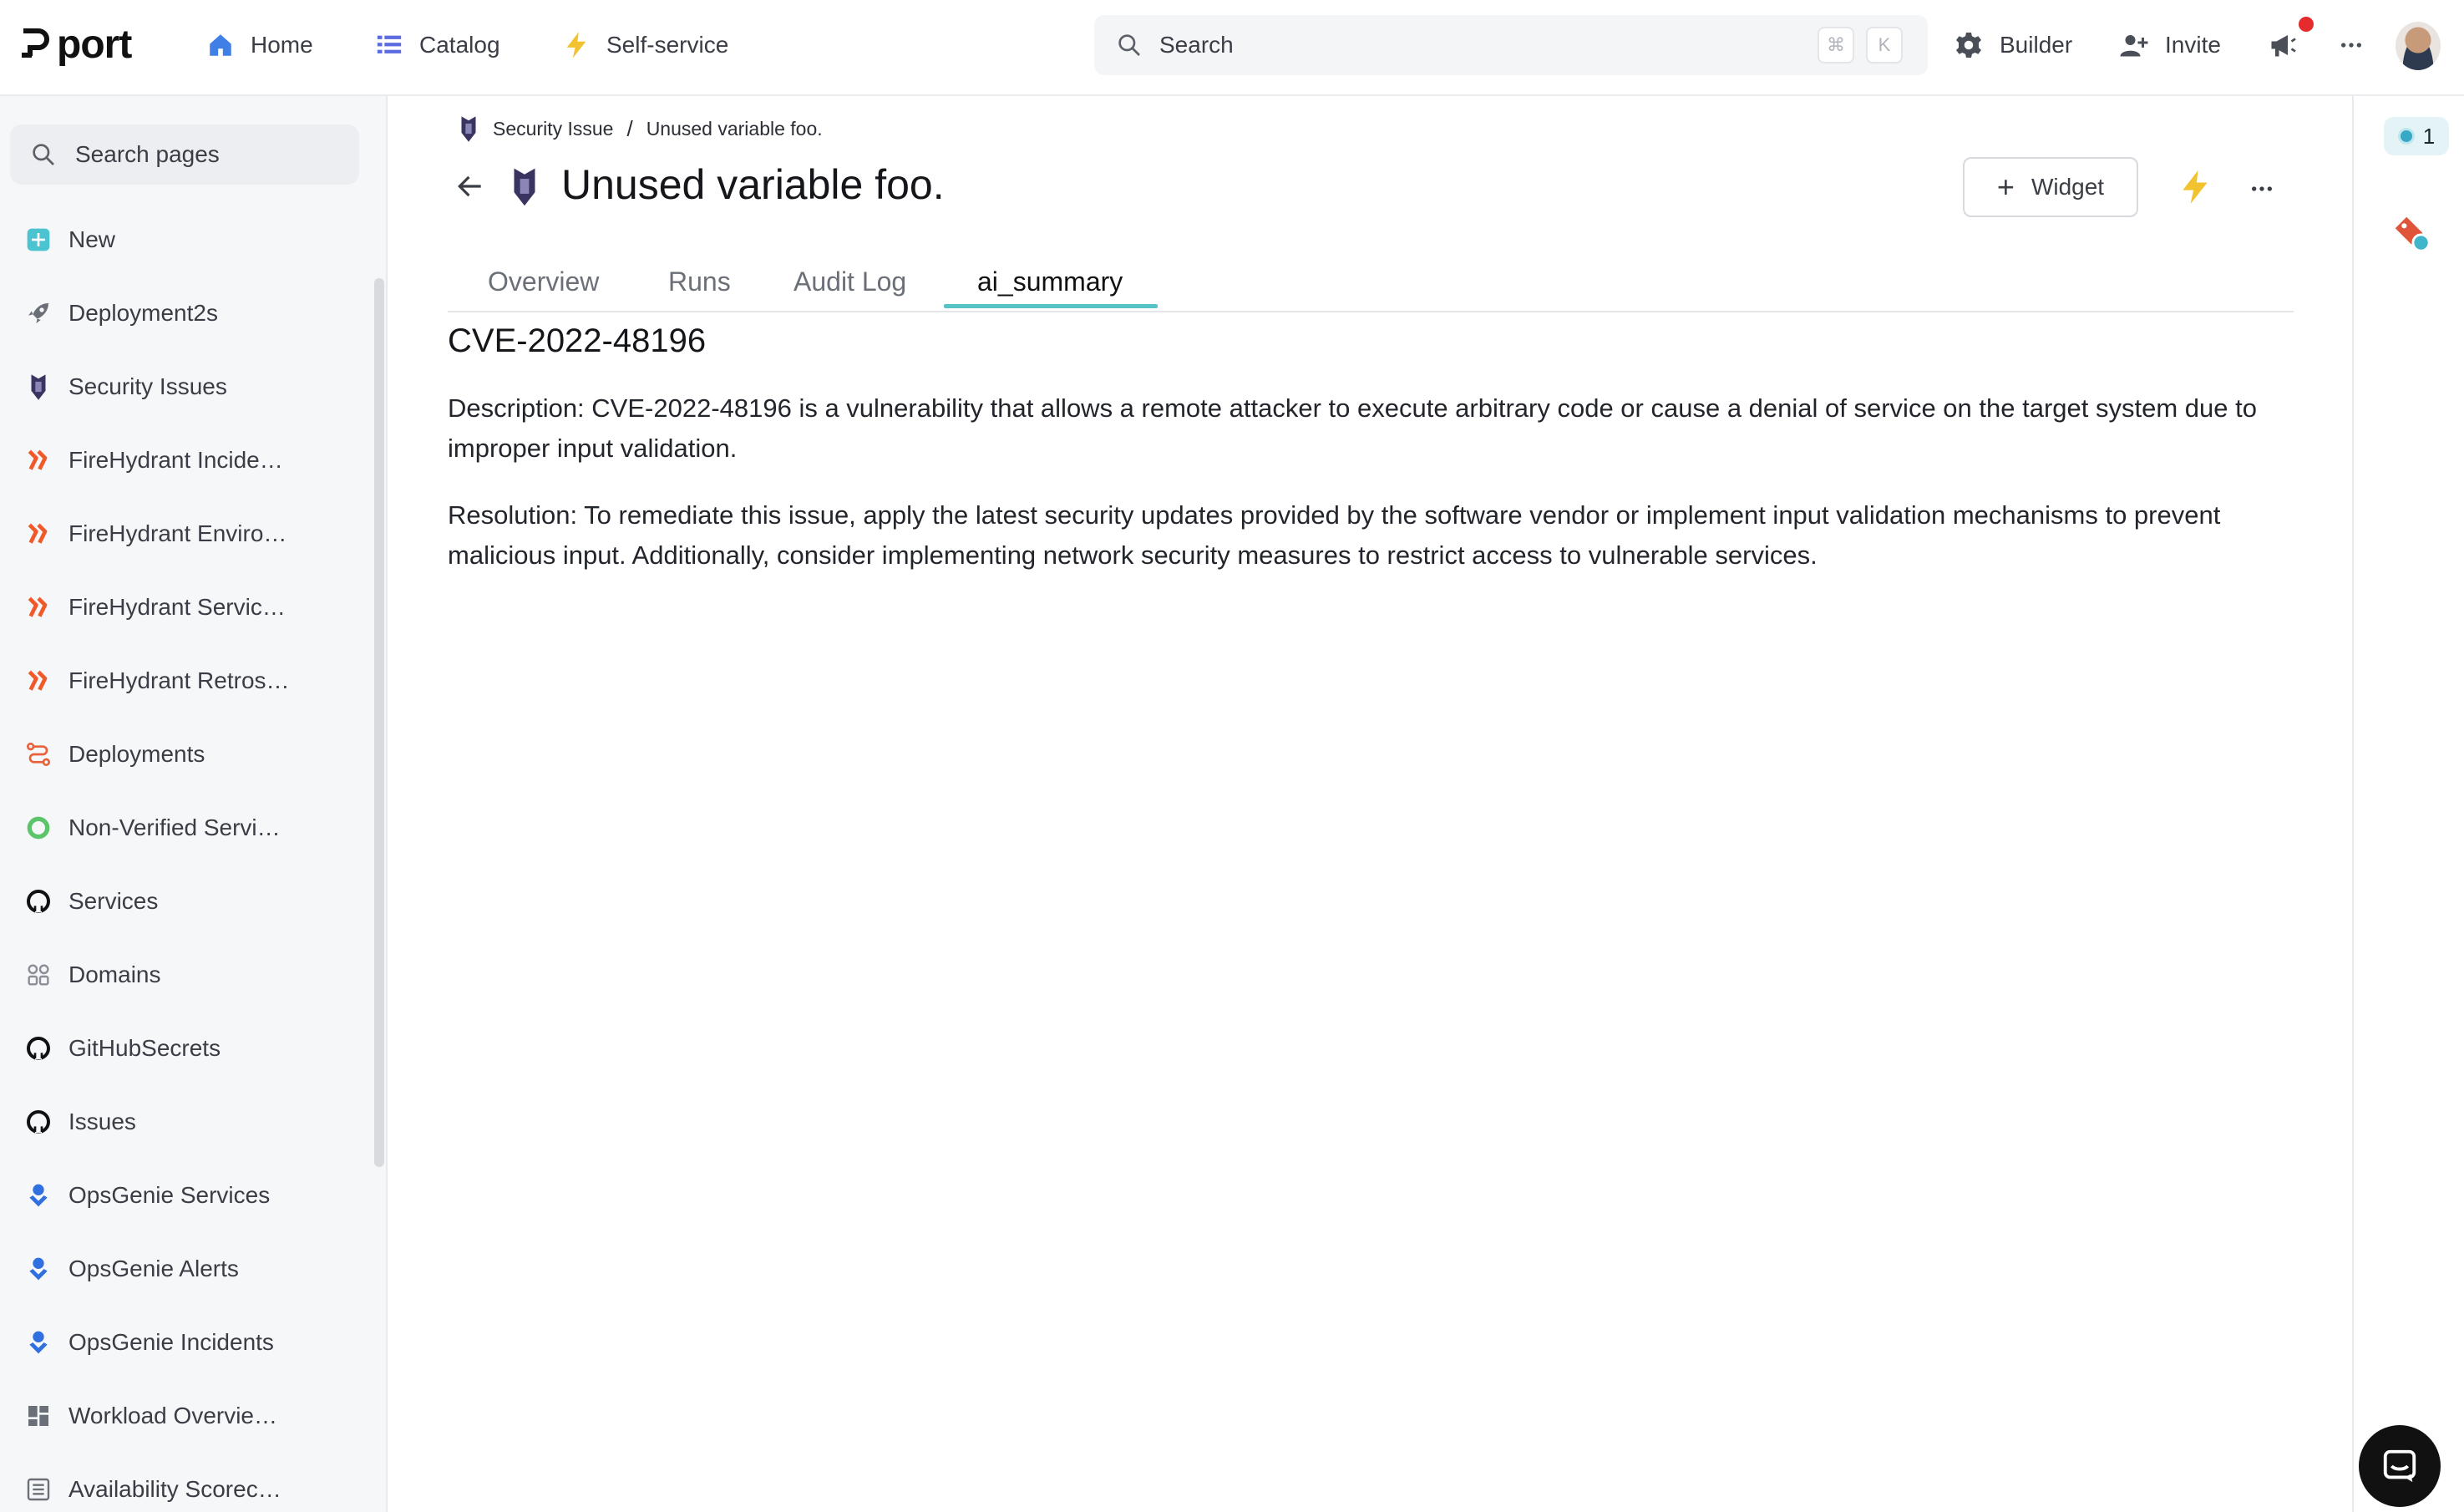 Image resolution: width=2464 pixels, height=1512 pixels. I want to click on sidebar-scrollbar, so click(379, 722).